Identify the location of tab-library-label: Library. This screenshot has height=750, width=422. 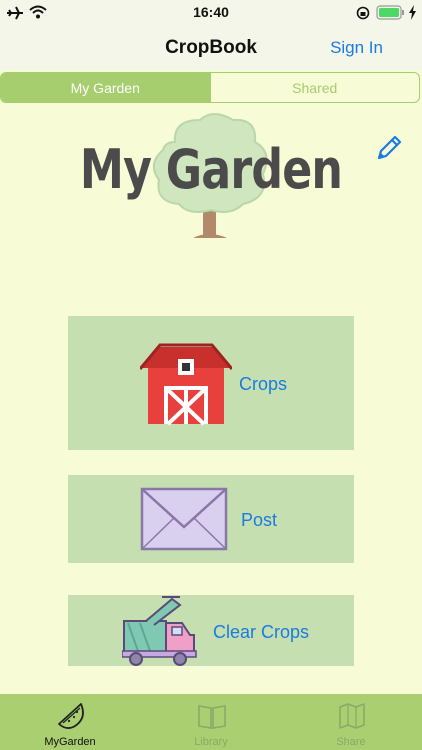
(211, 742).